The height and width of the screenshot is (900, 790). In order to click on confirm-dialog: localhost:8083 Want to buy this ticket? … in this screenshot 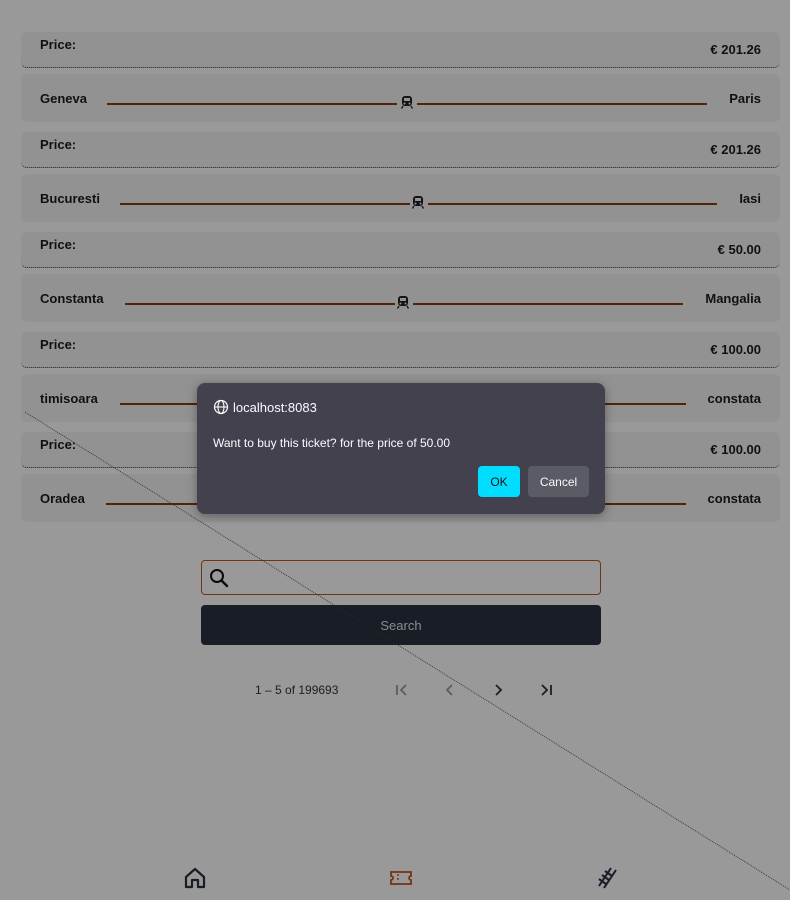, I will do `click(401, 448)`.